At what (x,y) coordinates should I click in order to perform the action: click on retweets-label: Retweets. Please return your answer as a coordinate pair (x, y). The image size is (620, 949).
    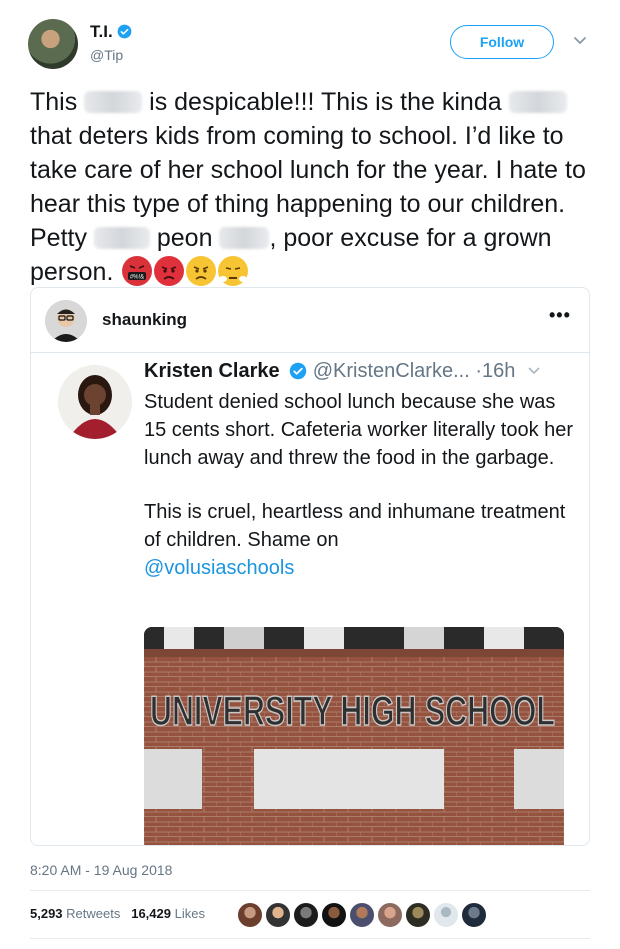
    Looking at the image, I should click on (93, 913).